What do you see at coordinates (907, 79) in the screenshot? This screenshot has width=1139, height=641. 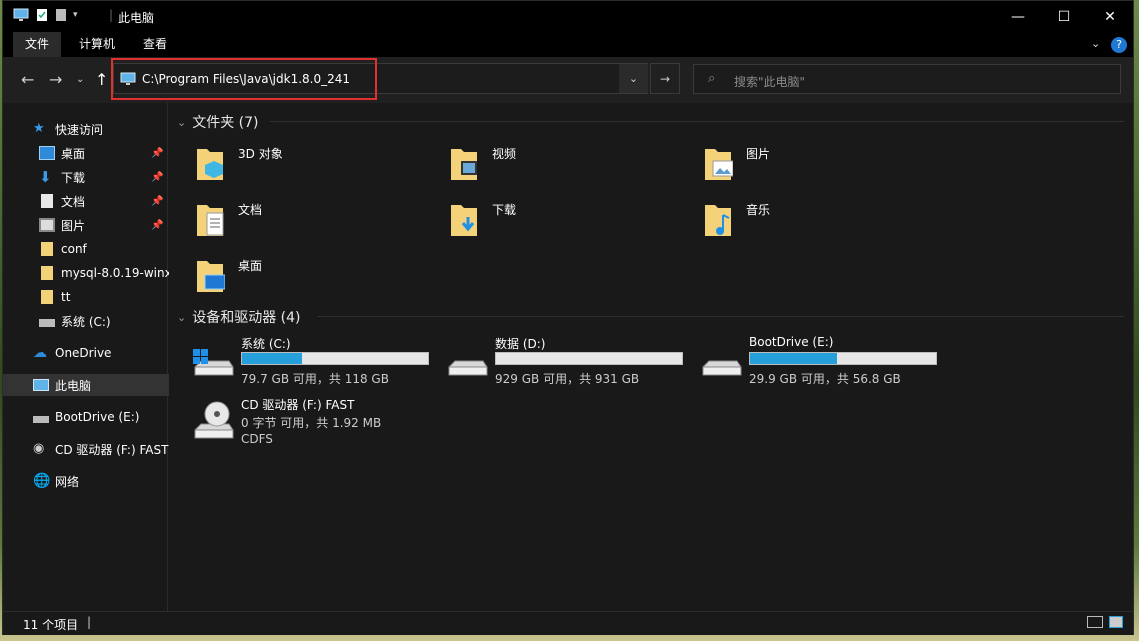 I see `search-box: ⌕ 搜索"此电脑"` at bounding box center [907, 79].